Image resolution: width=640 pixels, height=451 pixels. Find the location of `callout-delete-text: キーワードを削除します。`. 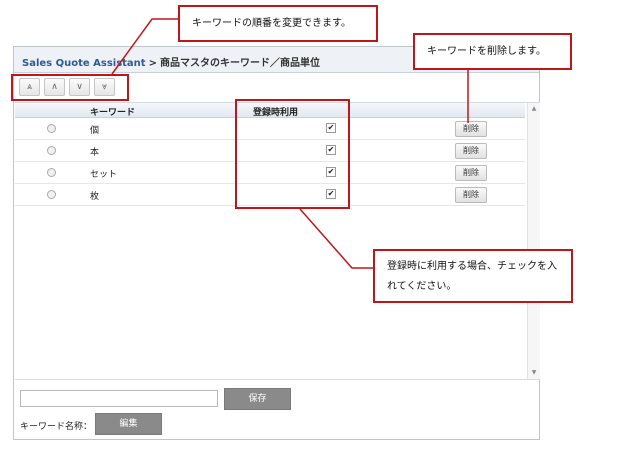

callout-delete-text: キーワードを削除します。 is located at coordinates (486, 51).